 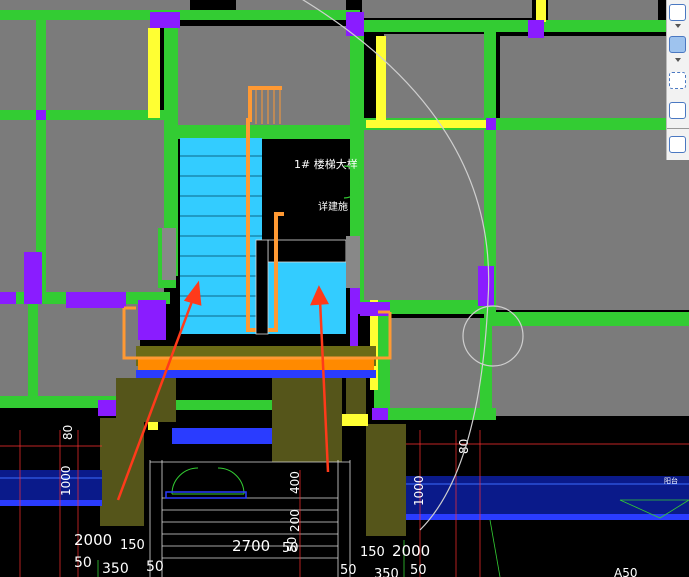 I want to click on view-toolbar, so click(x=677, y=80).